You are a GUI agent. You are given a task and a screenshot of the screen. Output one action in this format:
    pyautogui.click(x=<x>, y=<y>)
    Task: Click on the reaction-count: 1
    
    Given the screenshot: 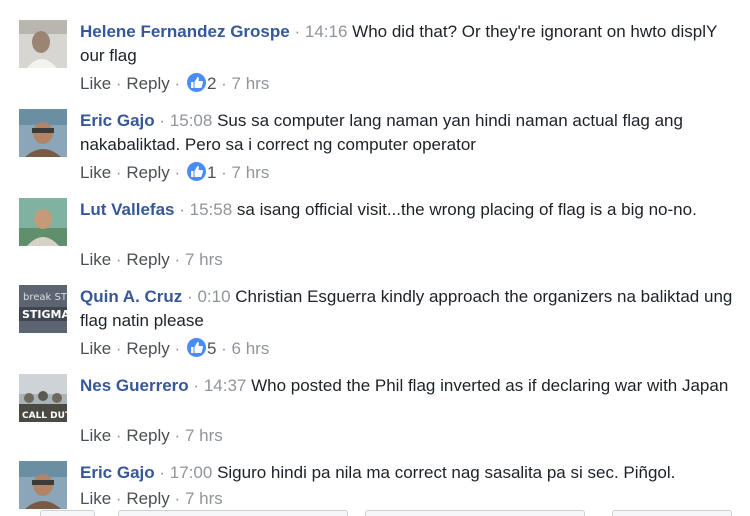 What is the action you would take?
    pyautogui.click(x=211, y=172)
    